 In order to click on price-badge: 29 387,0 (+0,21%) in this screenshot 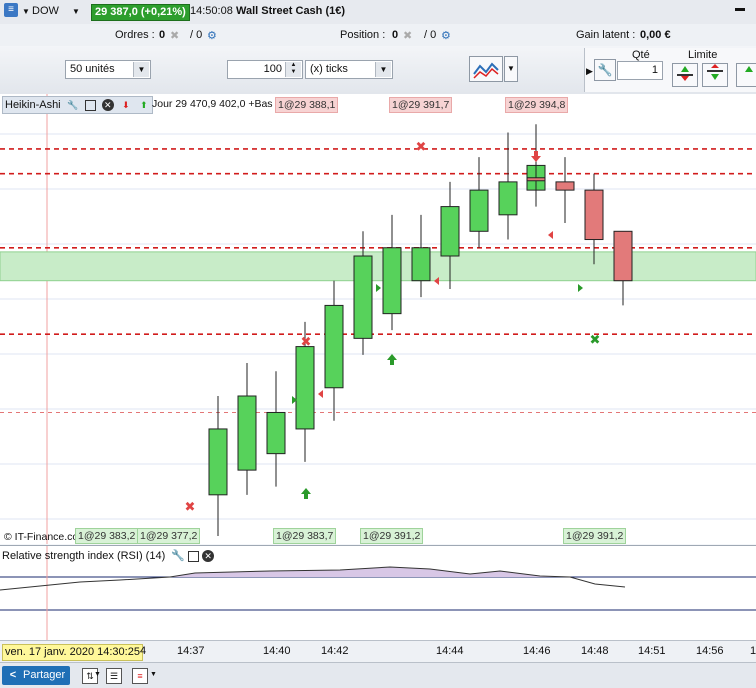, I will do `click(140, 12)`.